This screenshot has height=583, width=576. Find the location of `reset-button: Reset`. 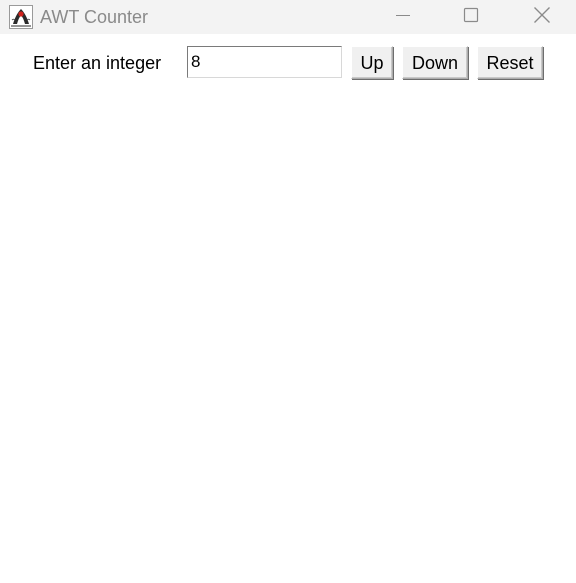

reset-button: Reset is located at coordinates (510, 62).